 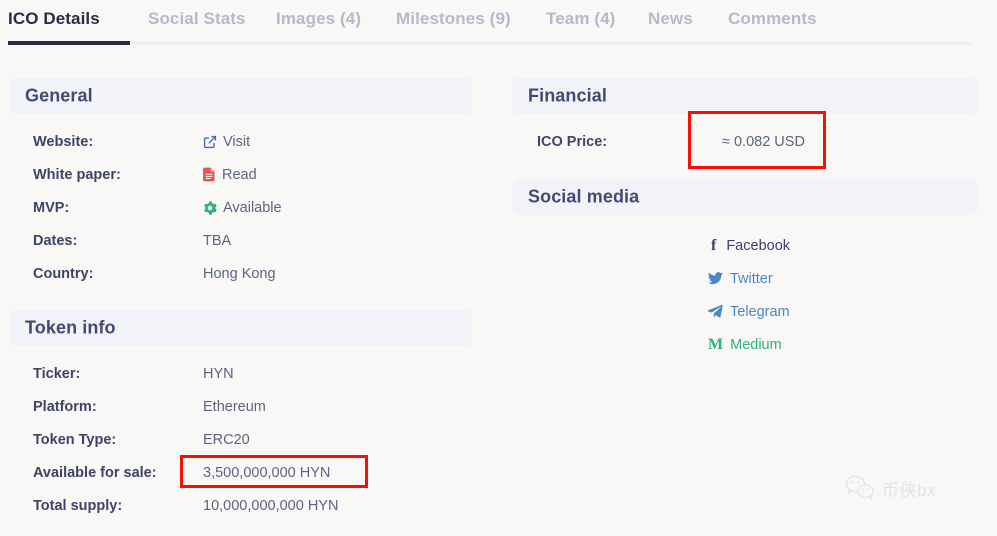 I want to click on social-link-twitter: Twitter, so click(x=745, y=278).